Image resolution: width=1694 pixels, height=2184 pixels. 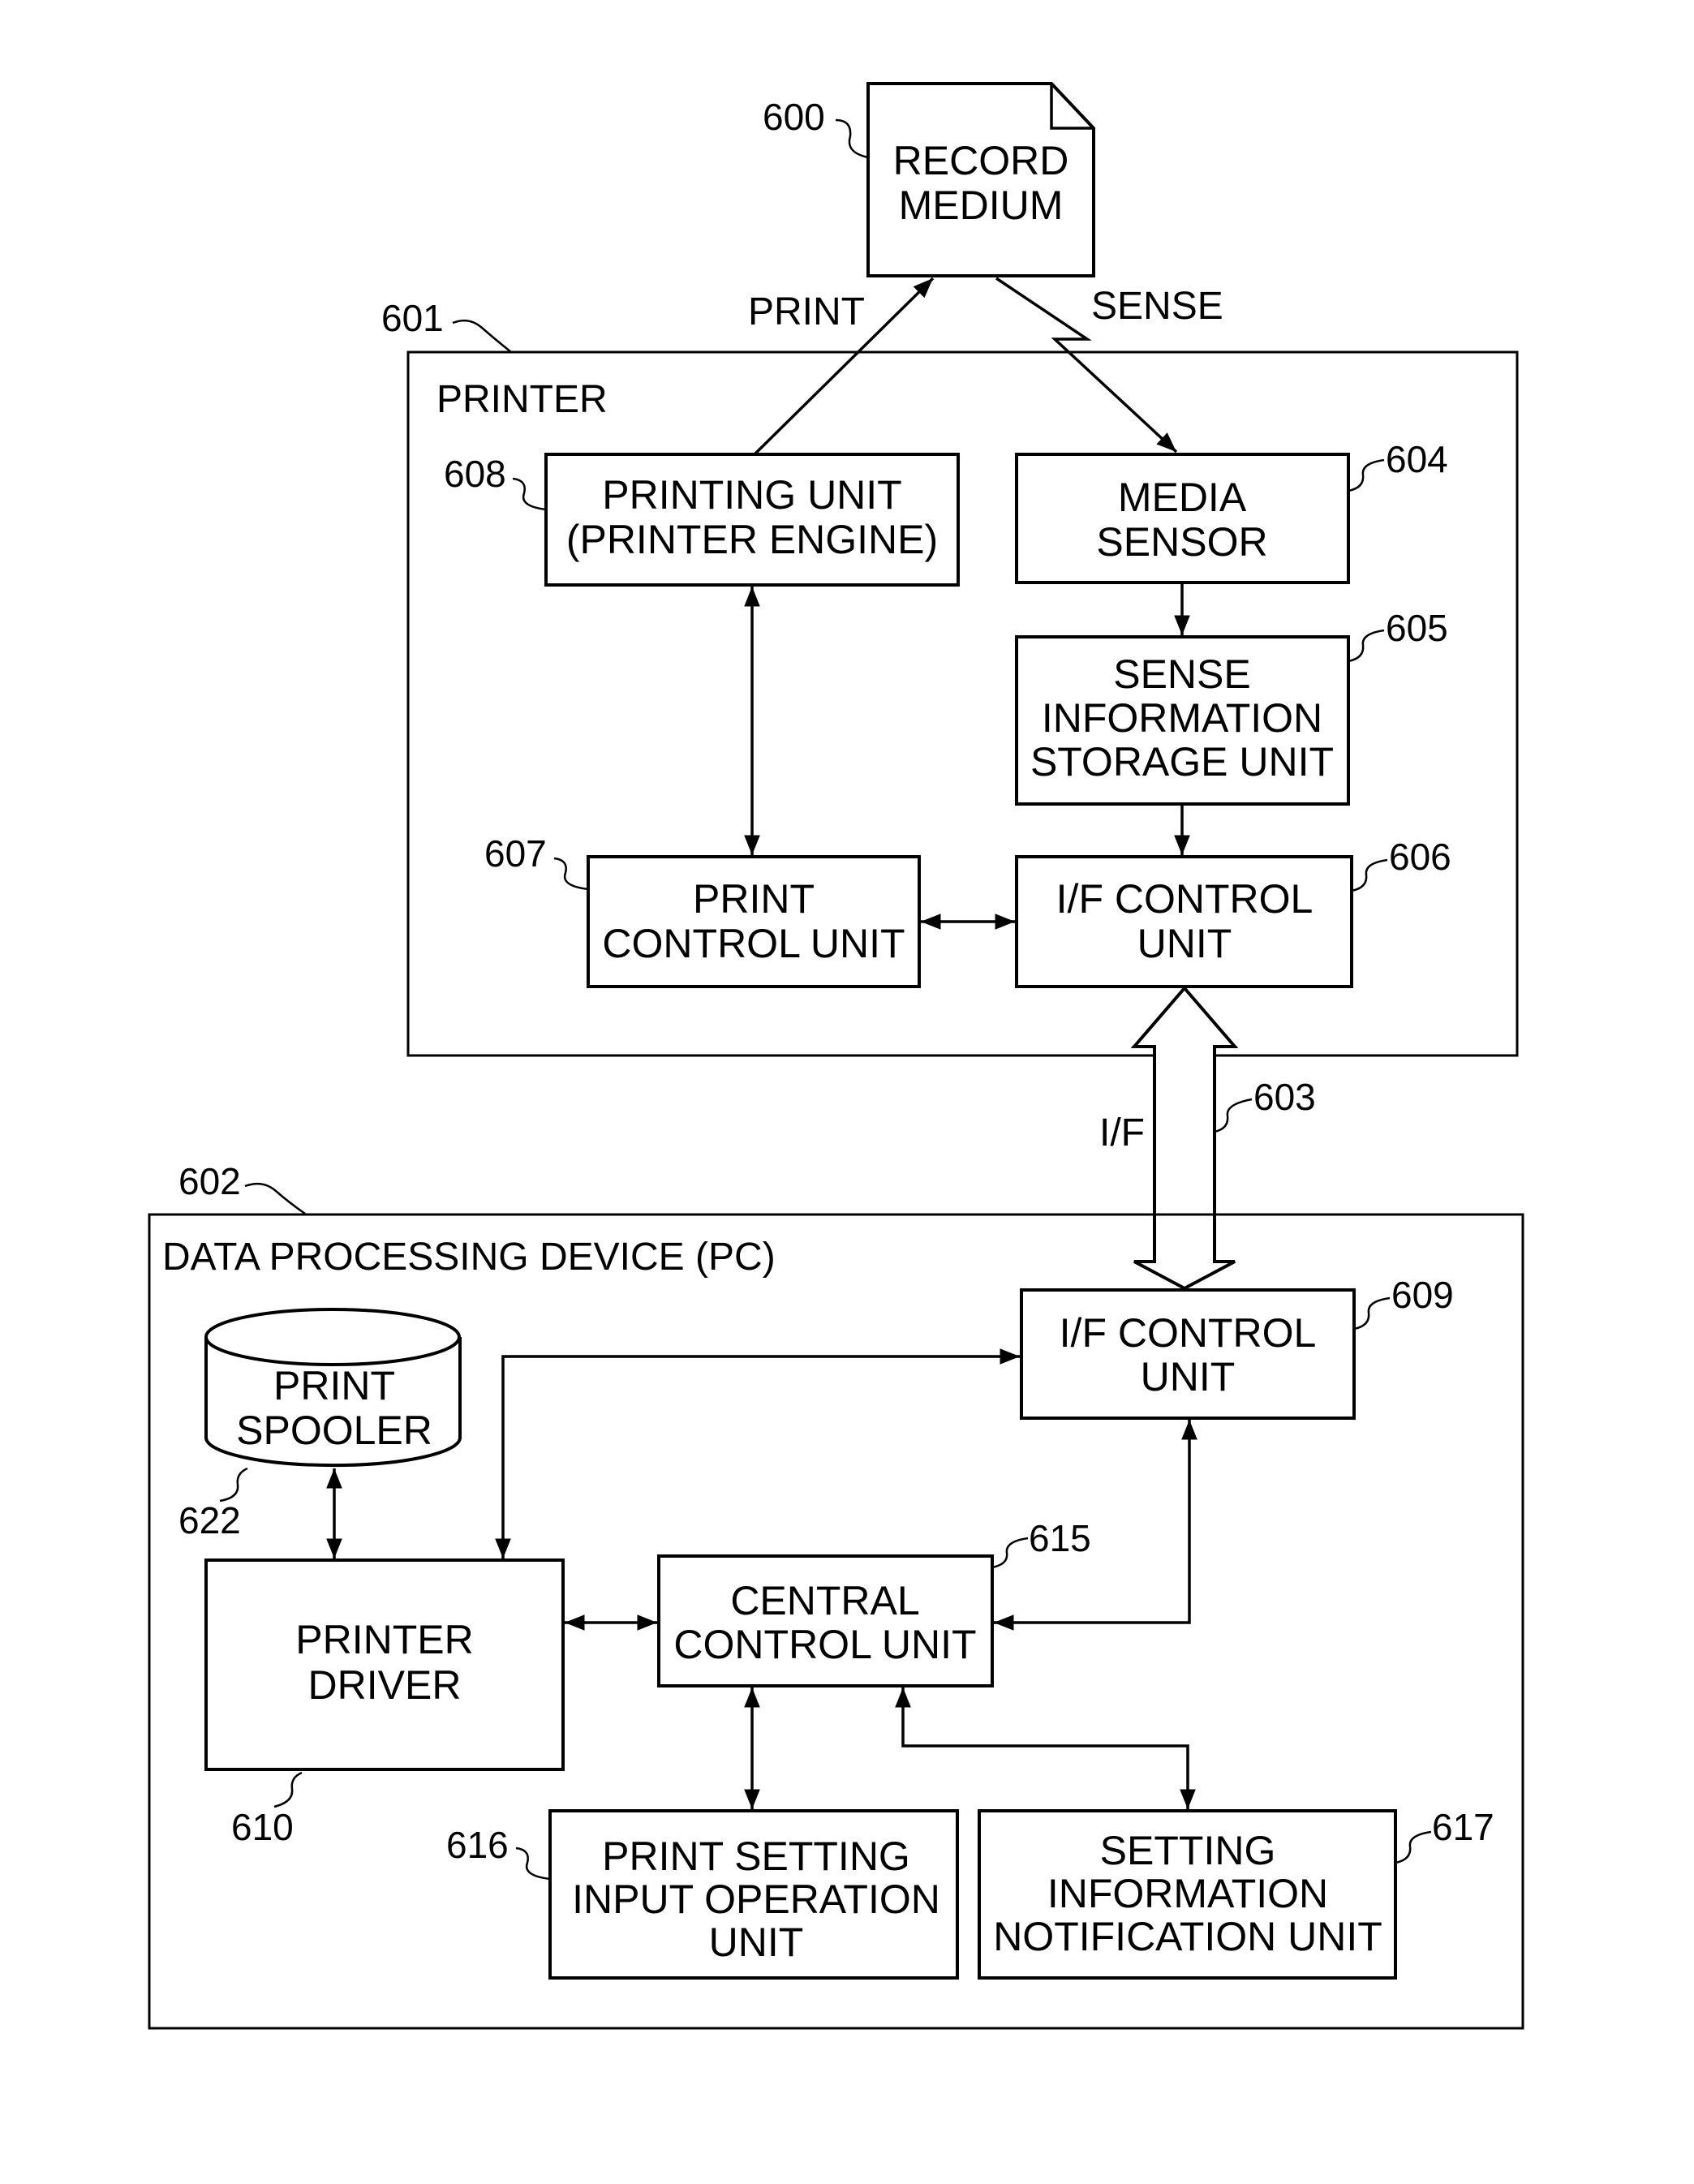 What do you see at coordinates (385, 1685) in the screenshot?
I see `printer-driver-label-2: DRIVER` at bounding box center [385, 1685].